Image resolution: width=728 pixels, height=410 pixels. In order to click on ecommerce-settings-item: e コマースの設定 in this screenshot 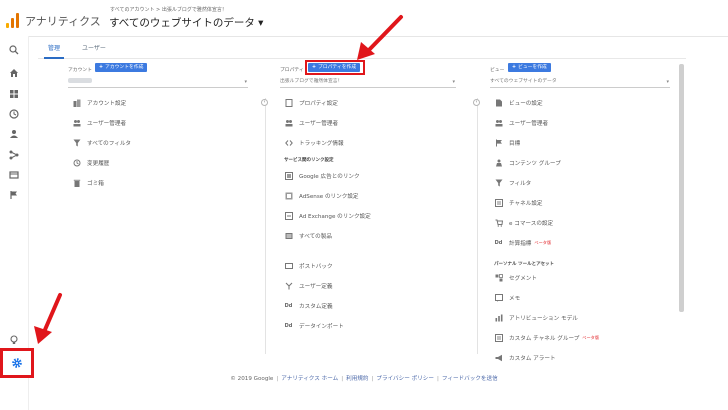, I will do `click(523, 223)`.